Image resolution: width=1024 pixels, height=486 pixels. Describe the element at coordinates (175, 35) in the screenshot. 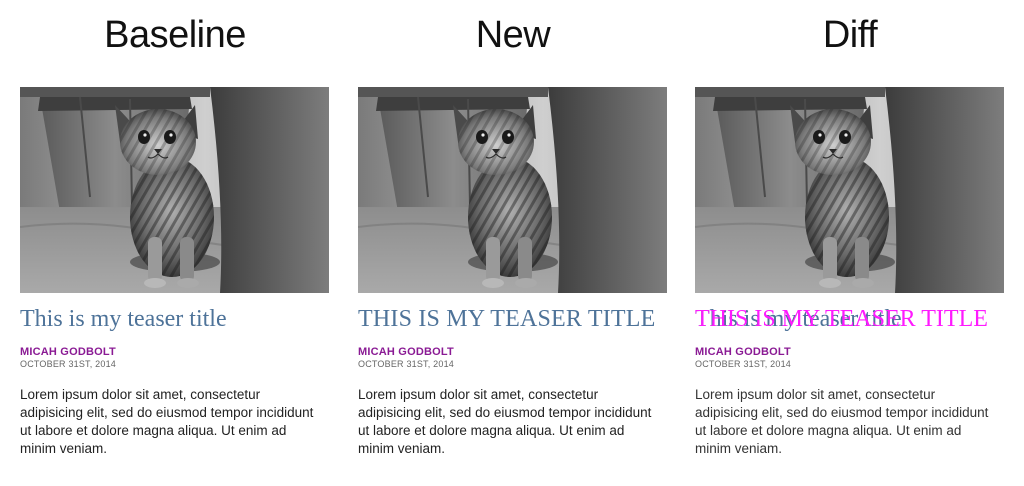

I see `column-heading: Baseline` at that location.